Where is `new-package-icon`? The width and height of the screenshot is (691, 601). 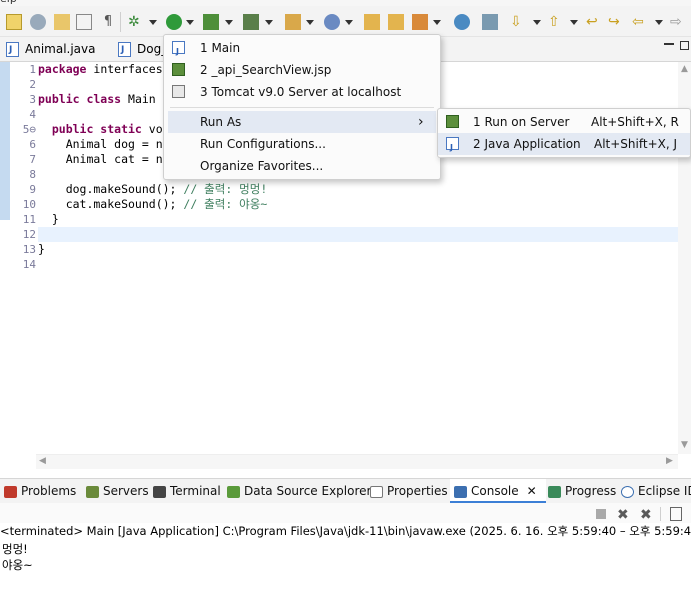 new-package-icon is located at coordinates (293, 22).